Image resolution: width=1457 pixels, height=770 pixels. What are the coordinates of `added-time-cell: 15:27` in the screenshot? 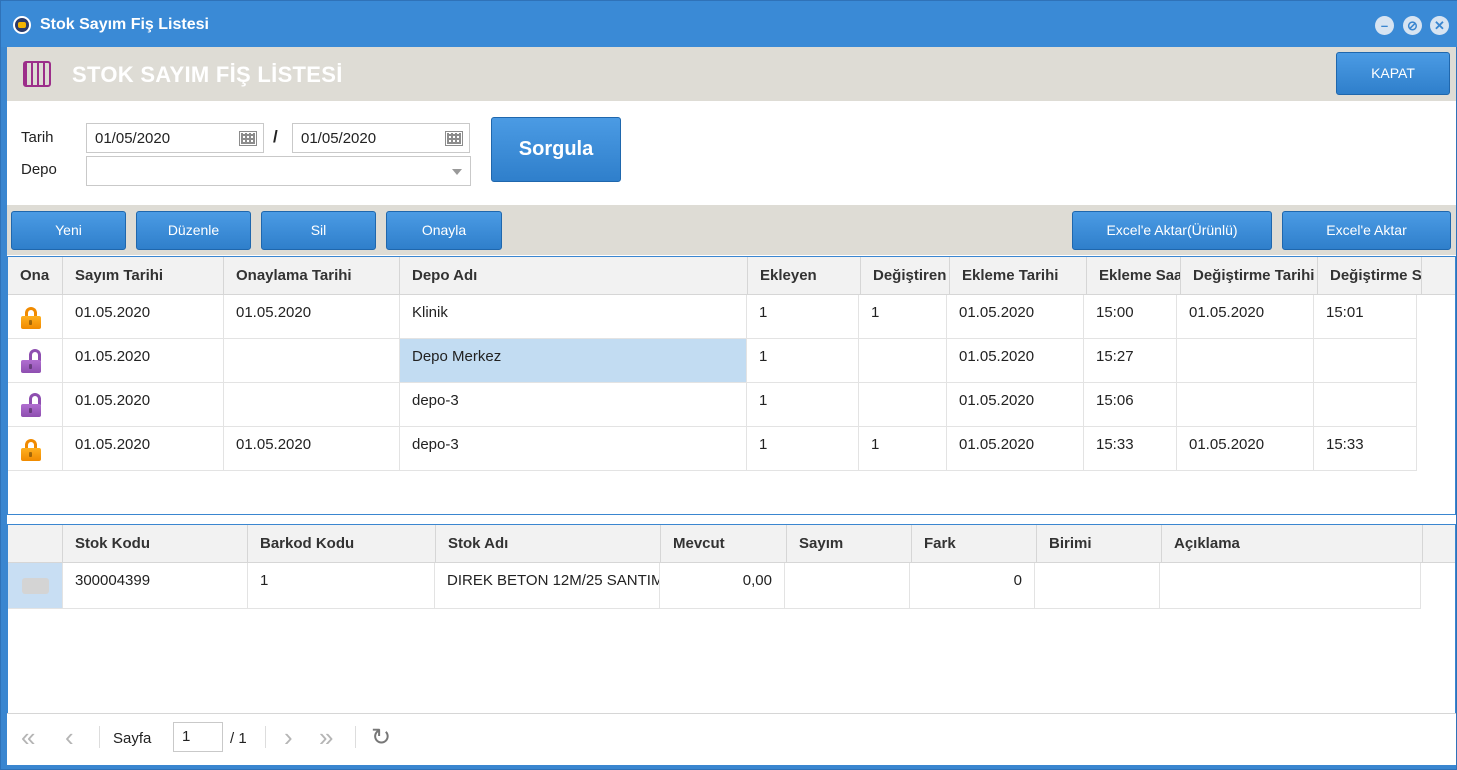 It's located at (1130, 361).